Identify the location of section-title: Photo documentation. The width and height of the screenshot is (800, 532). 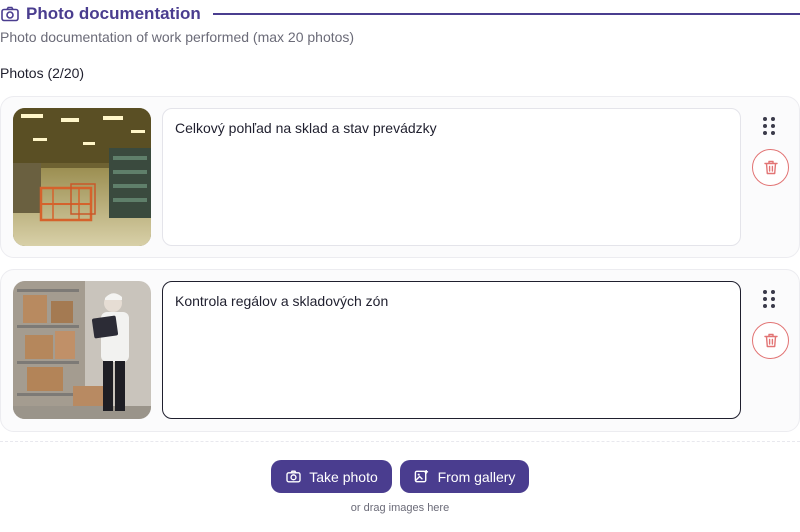
(113, 13).